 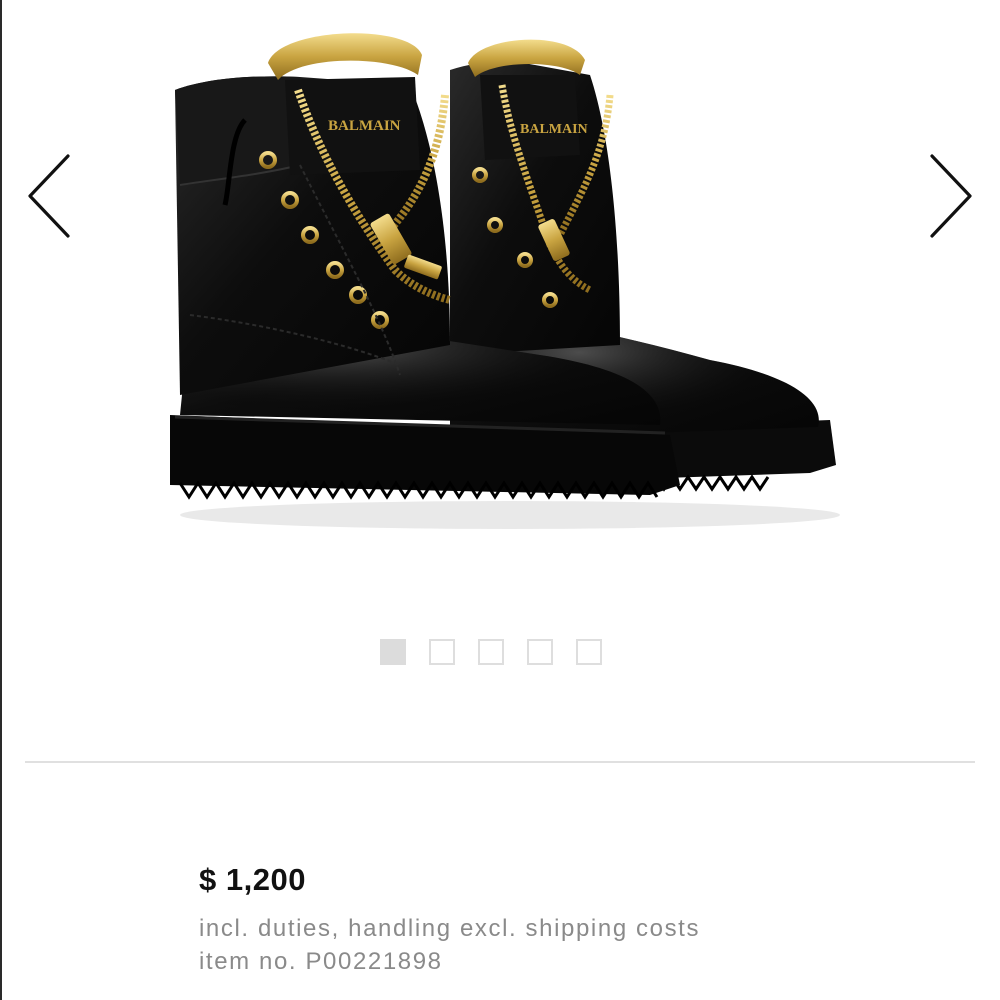 I want to click on next-image-button, so click(x=953, y=198).